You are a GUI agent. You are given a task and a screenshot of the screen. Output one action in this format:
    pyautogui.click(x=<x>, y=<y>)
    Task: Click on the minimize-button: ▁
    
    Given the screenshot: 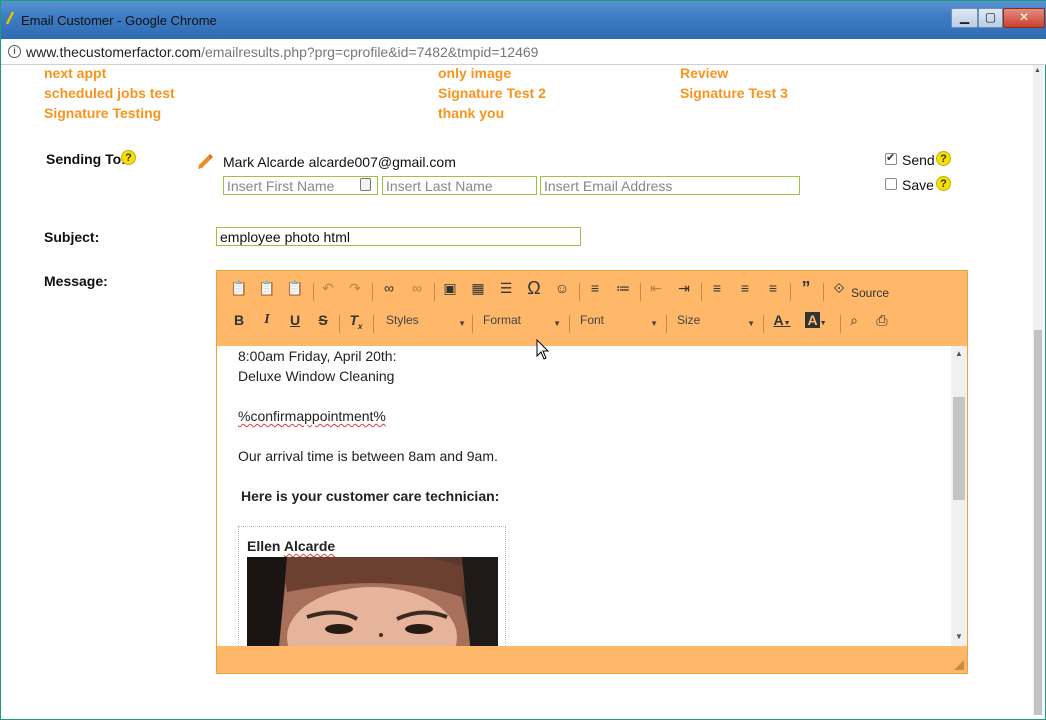 What is the action you would take?
    pyautogui.click(x=964, y=18)
    